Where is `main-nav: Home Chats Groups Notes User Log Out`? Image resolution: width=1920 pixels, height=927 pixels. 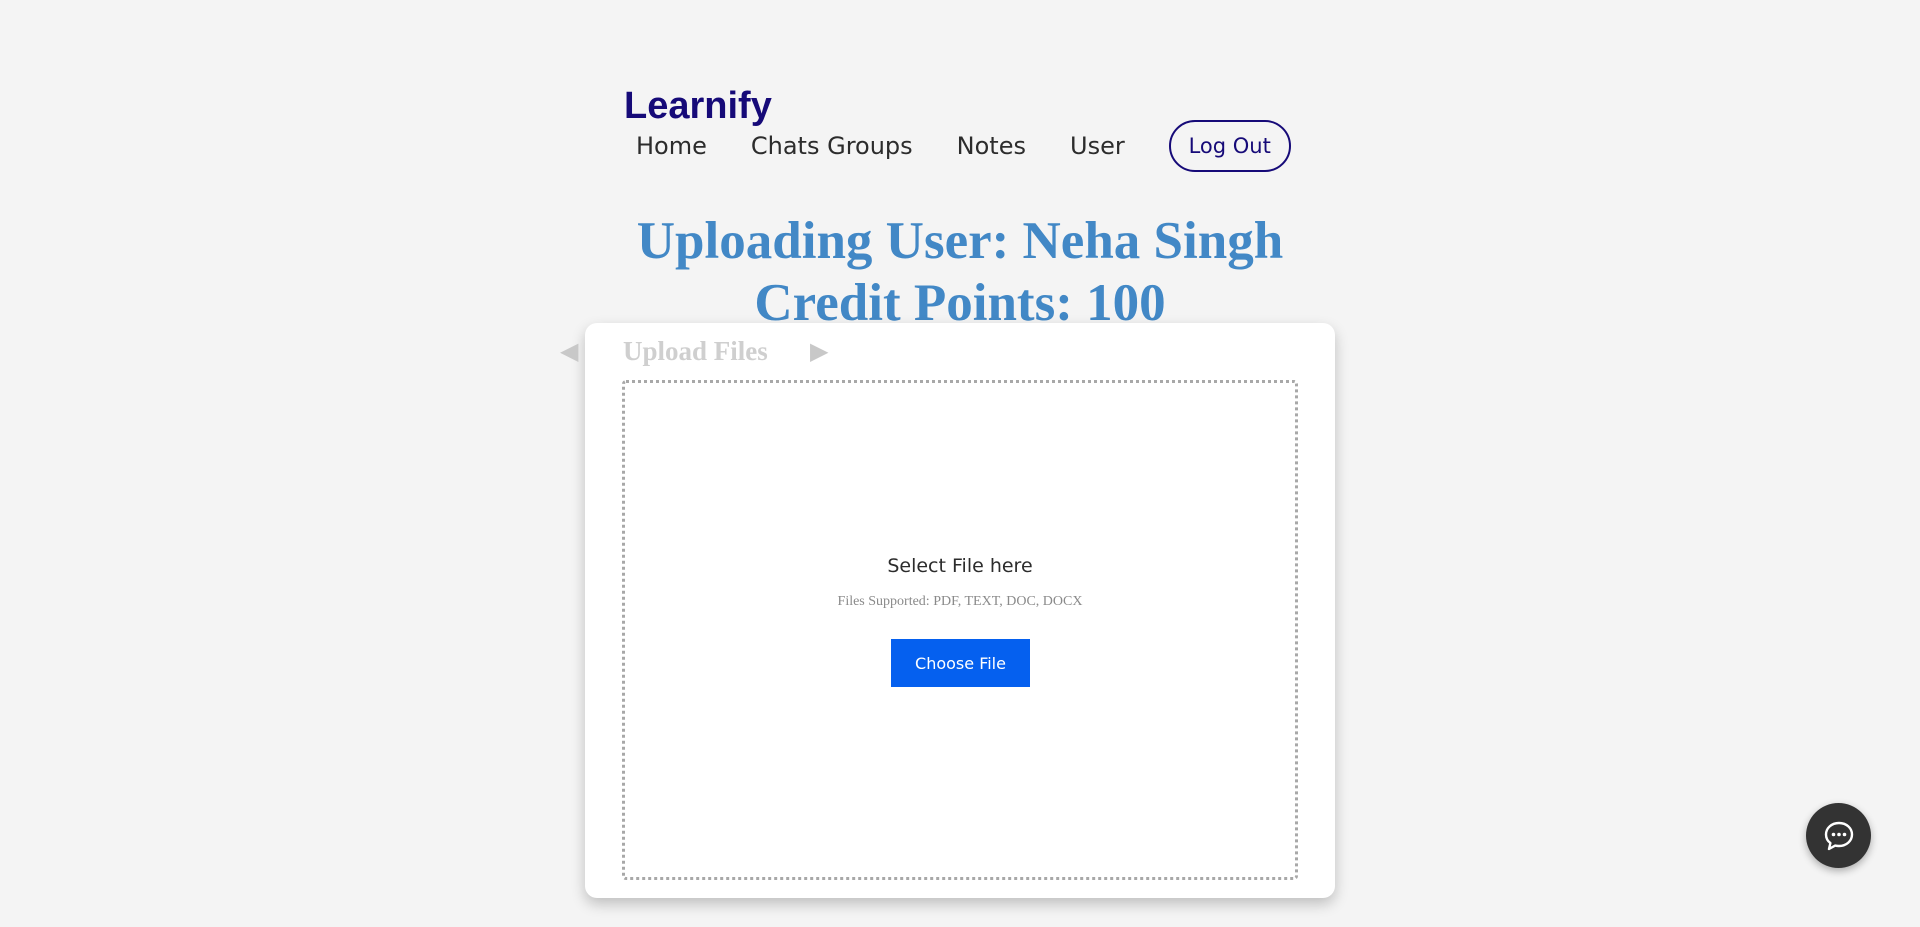 main-nav: Home Chats Groups Notes User Log Out is located at coordinates (957, 146).